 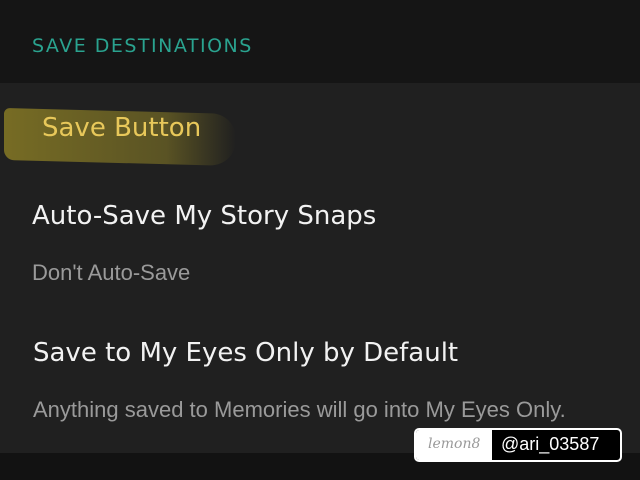 I want to click on watermark-logo-area: lemon8, so click(x=454, y=445).